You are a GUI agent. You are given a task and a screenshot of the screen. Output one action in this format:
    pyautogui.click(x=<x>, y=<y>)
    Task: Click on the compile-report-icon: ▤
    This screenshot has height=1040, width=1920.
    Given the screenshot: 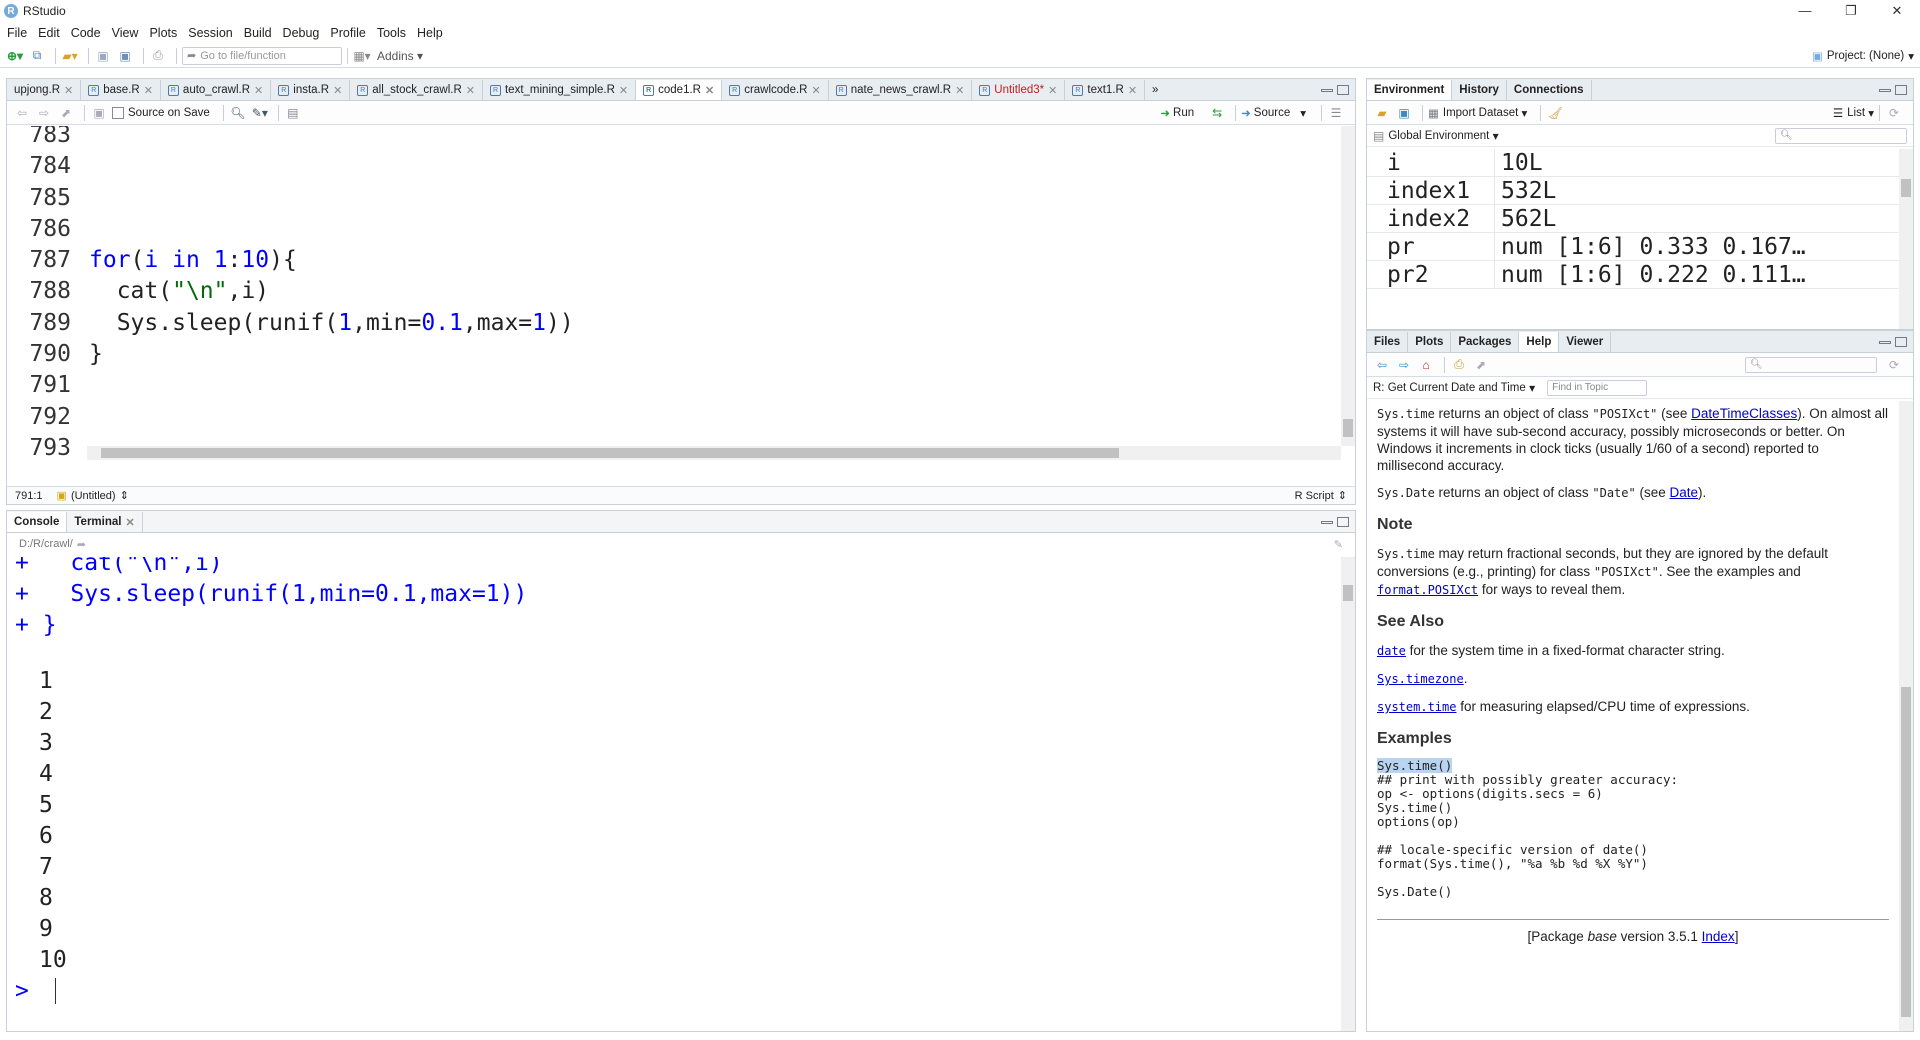 What is the action you would take?
    pyautogui.click(x=293, y=113)
    